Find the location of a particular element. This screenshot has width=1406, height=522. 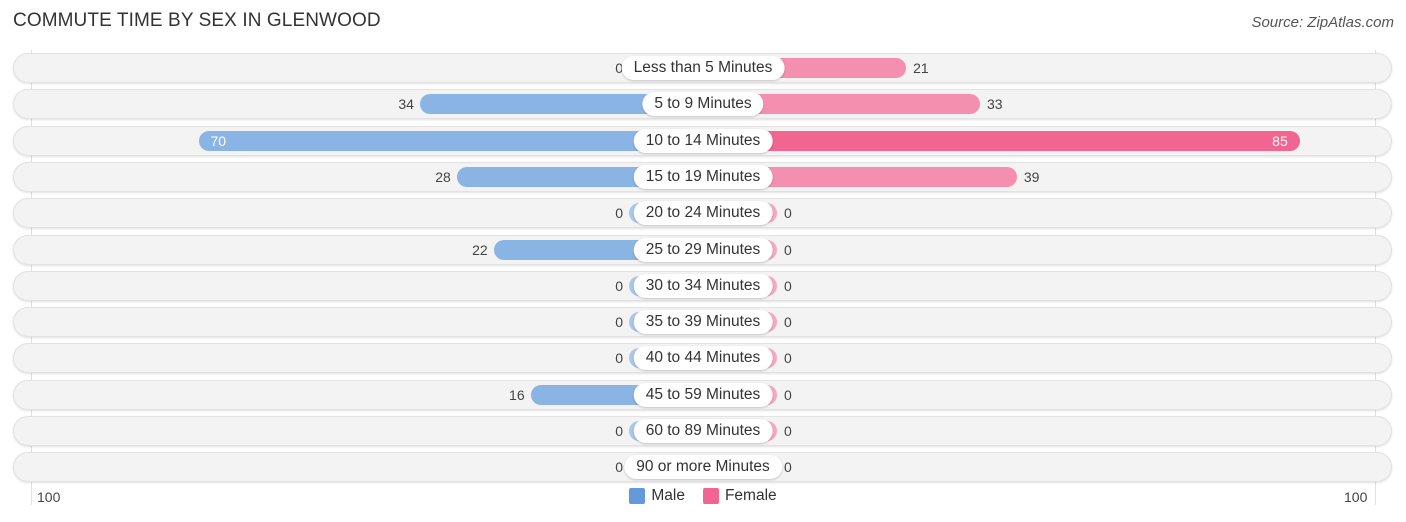

category-label: 30 to 34 Minutes is located at coordinates (703, 285).